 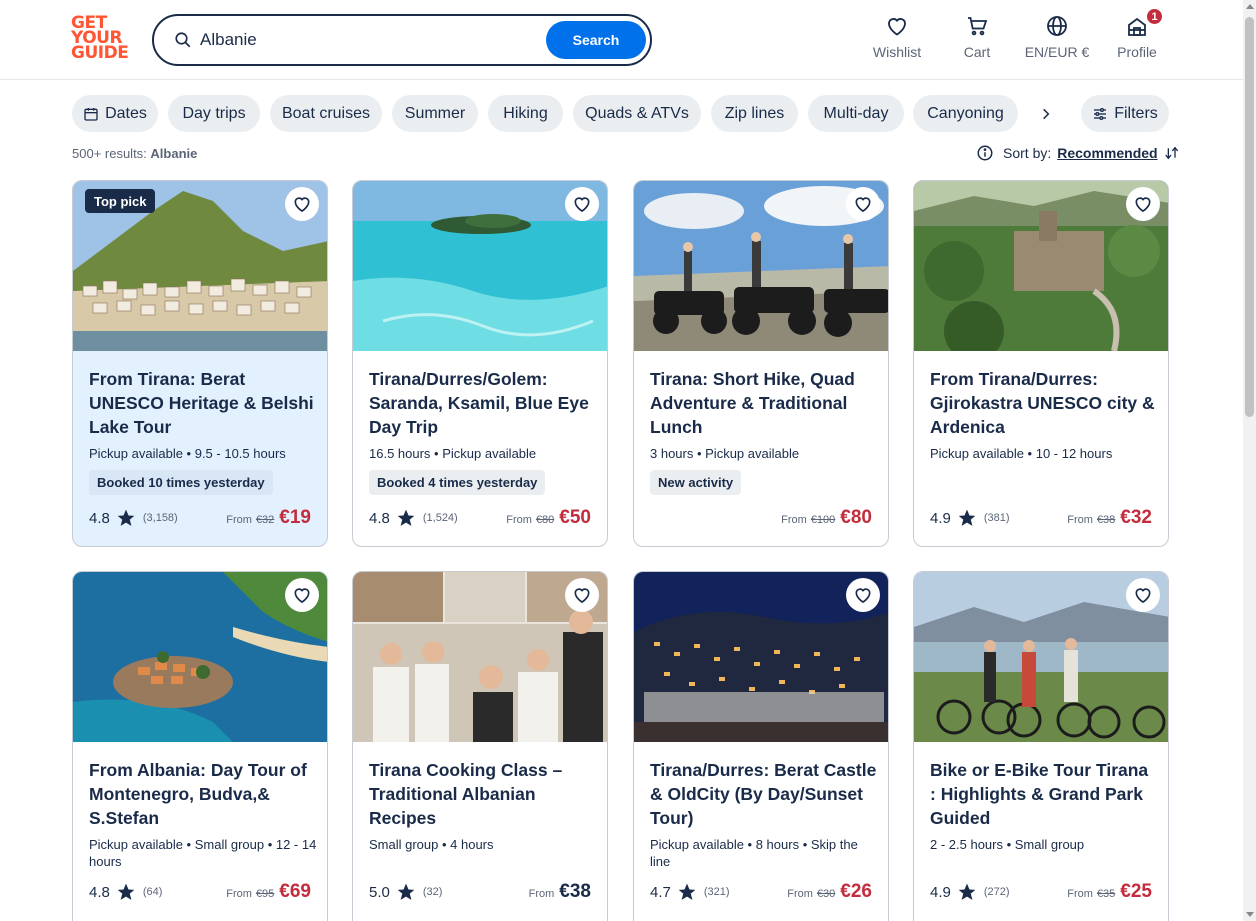 I want to click on nav-wishlist-label: Wishlist, so click(x=897, y=52).